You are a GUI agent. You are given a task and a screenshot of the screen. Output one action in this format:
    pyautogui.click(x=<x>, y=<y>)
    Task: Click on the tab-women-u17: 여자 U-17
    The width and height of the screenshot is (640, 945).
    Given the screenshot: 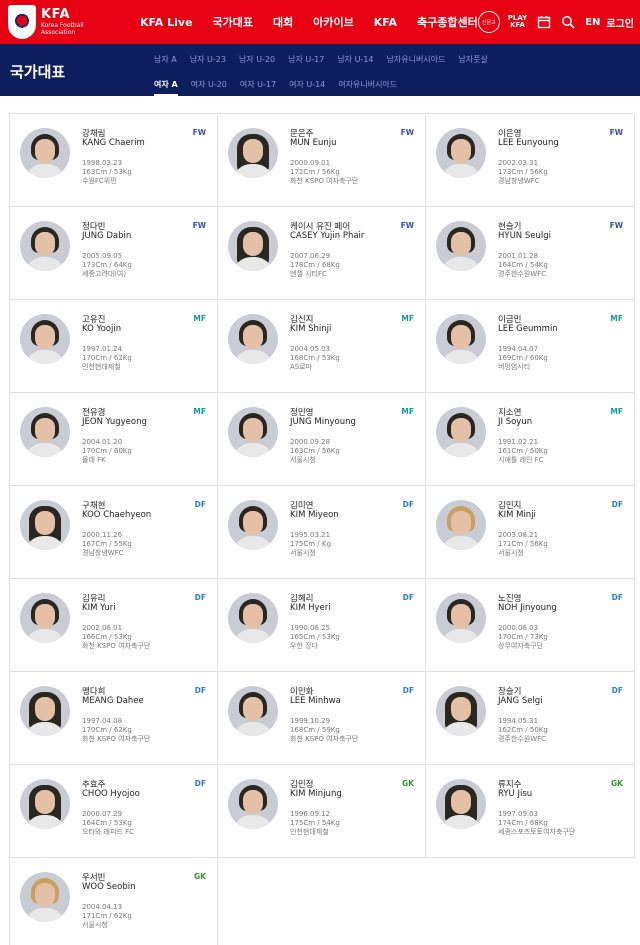 What is the action you would take?
    pyautogui.click(x=258, y=87)
    